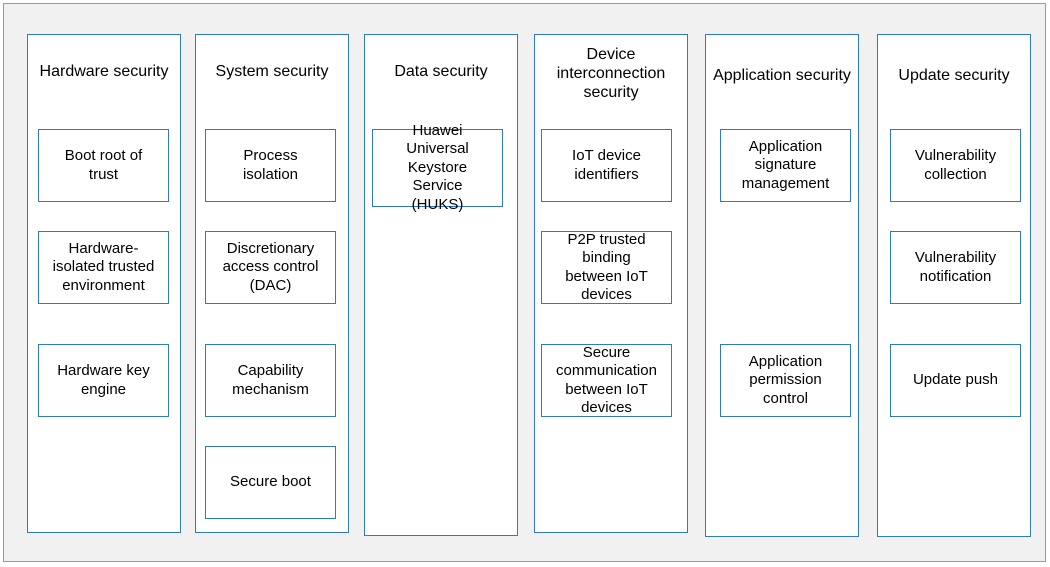 The height and width of the screenshot is (567, 1050). What do you see at coordinates (270, 482) in the screenshot?
I see `item-box: Secure boot` at bounding box center [270, 482].